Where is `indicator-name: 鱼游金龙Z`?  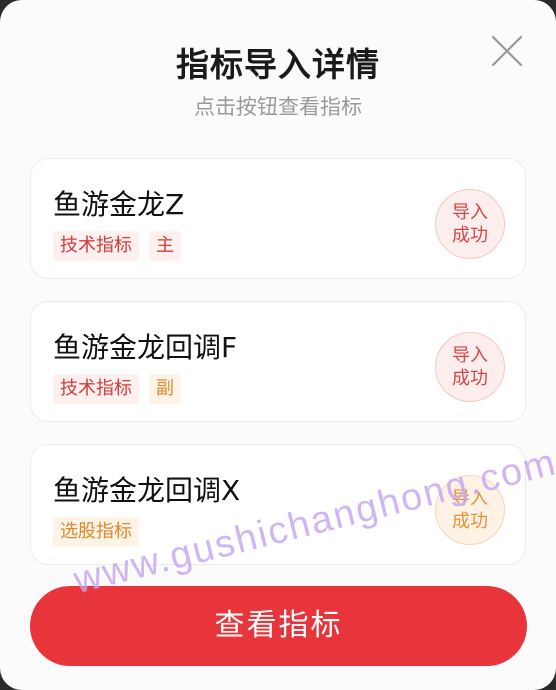
indicator-name: 鱼游金龙Z is located at coordinates (119, 204).